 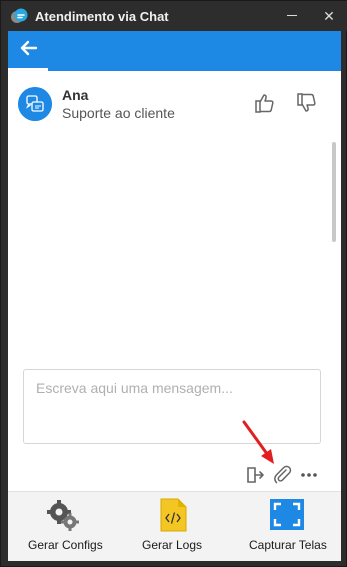 I want to click on title-bar: Atendimento via Chat ✕, so click(x=174, y=16).